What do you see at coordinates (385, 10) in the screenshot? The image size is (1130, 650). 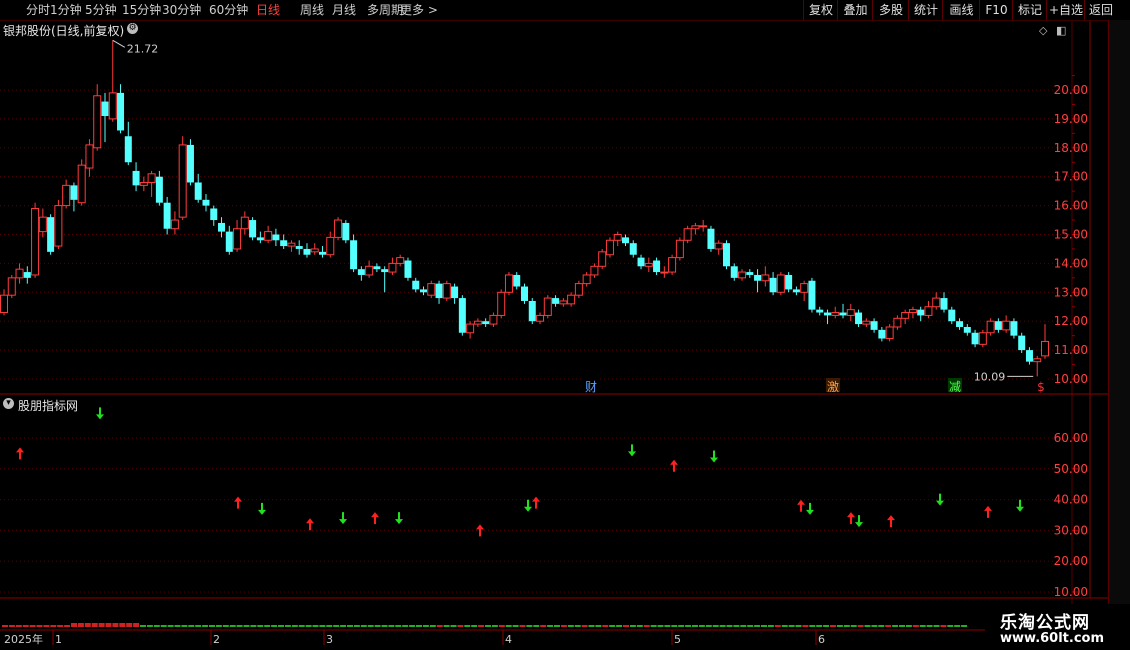 I see `period-tab-9: 多周期` at bounding box center [385, 10].